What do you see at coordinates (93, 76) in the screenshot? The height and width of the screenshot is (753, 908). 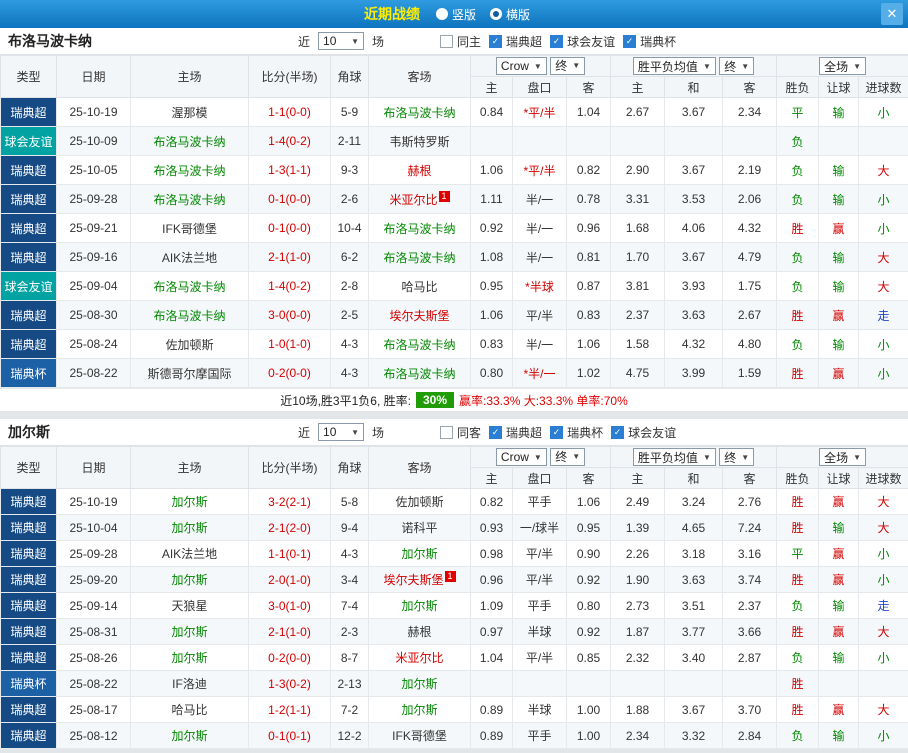 I see `col-date: 日期` at bounding box center [93, 76].